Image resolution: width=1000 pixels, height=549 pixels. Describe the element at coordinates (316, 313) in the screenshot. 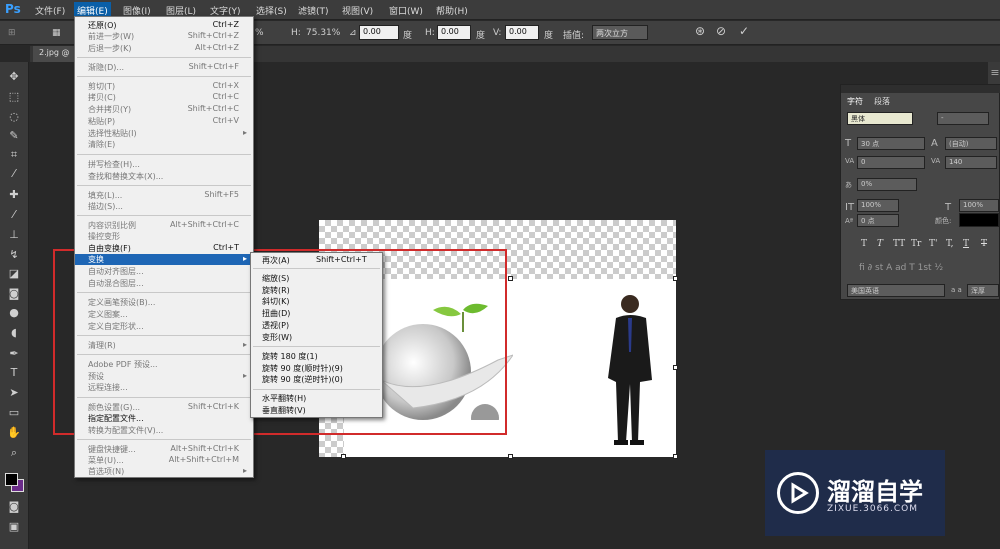

I see `submenu-item-distort: 扭曲(D)` at that location.